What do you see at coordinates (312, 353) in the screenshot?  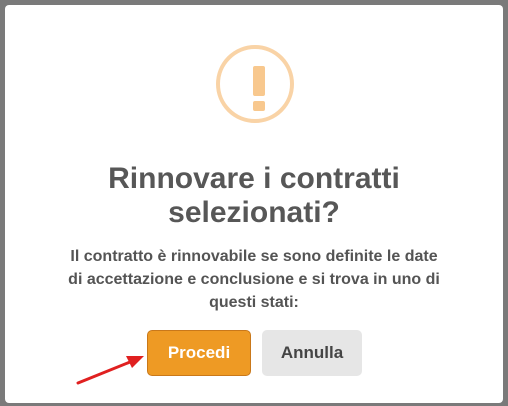 I see `cancel-button: Annulla` at bounding box center [312, 353].